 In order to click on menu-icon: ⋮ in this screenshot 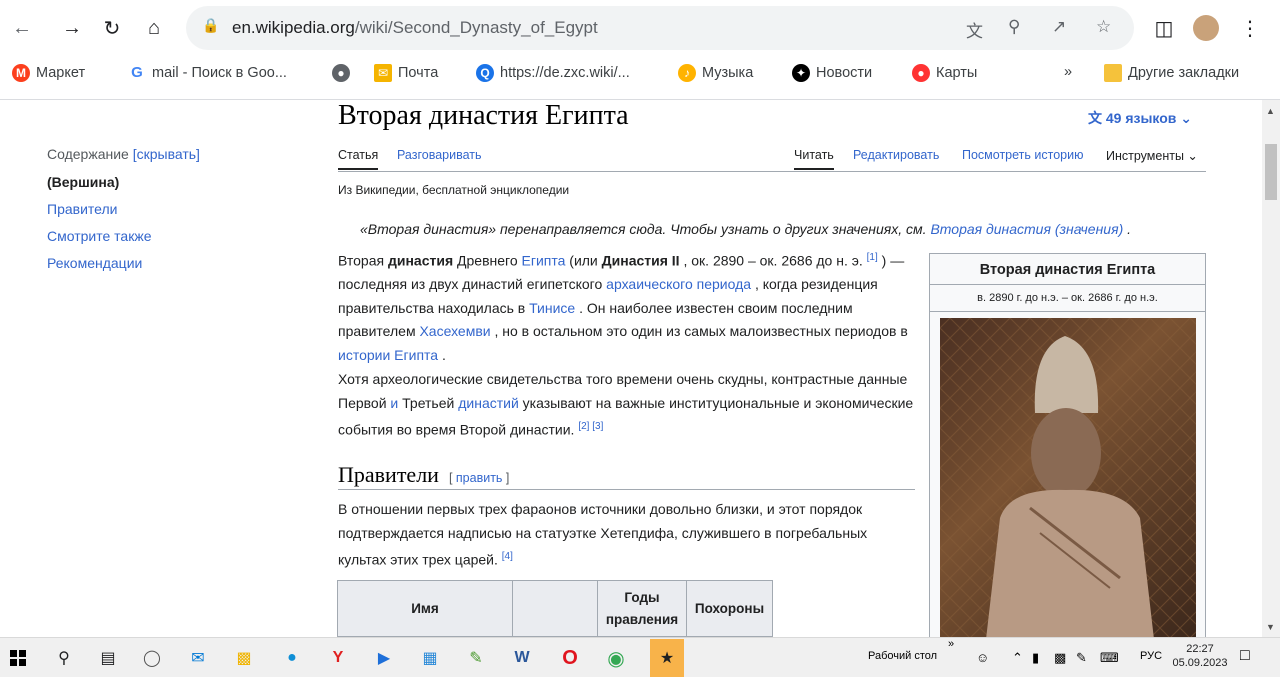, I will do `click(1250, 28)`.